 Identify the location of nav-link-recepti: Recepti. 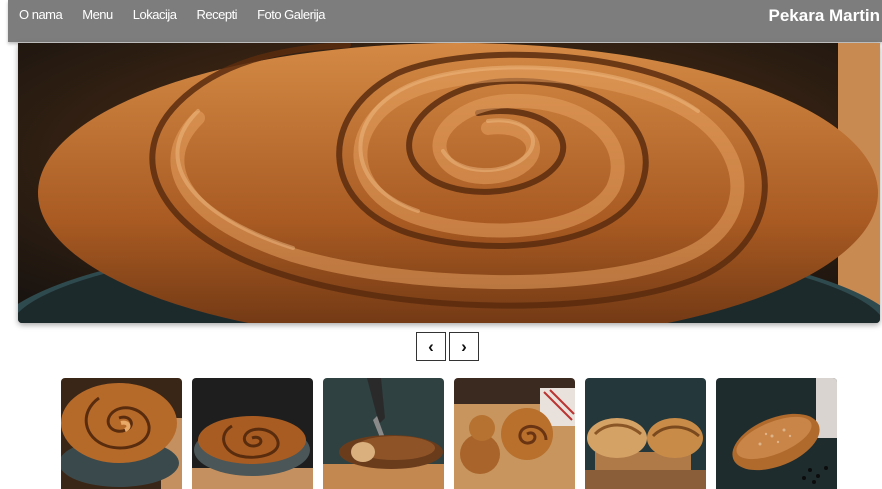
(216, 15).